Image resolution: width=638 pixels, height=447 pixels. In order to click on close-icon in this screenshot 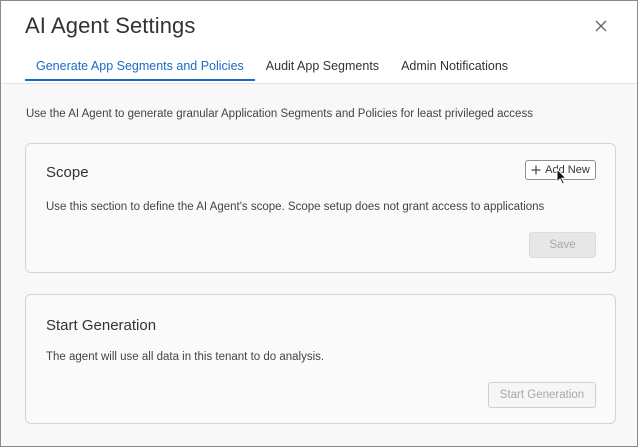, I will do `click(601, 26)`.